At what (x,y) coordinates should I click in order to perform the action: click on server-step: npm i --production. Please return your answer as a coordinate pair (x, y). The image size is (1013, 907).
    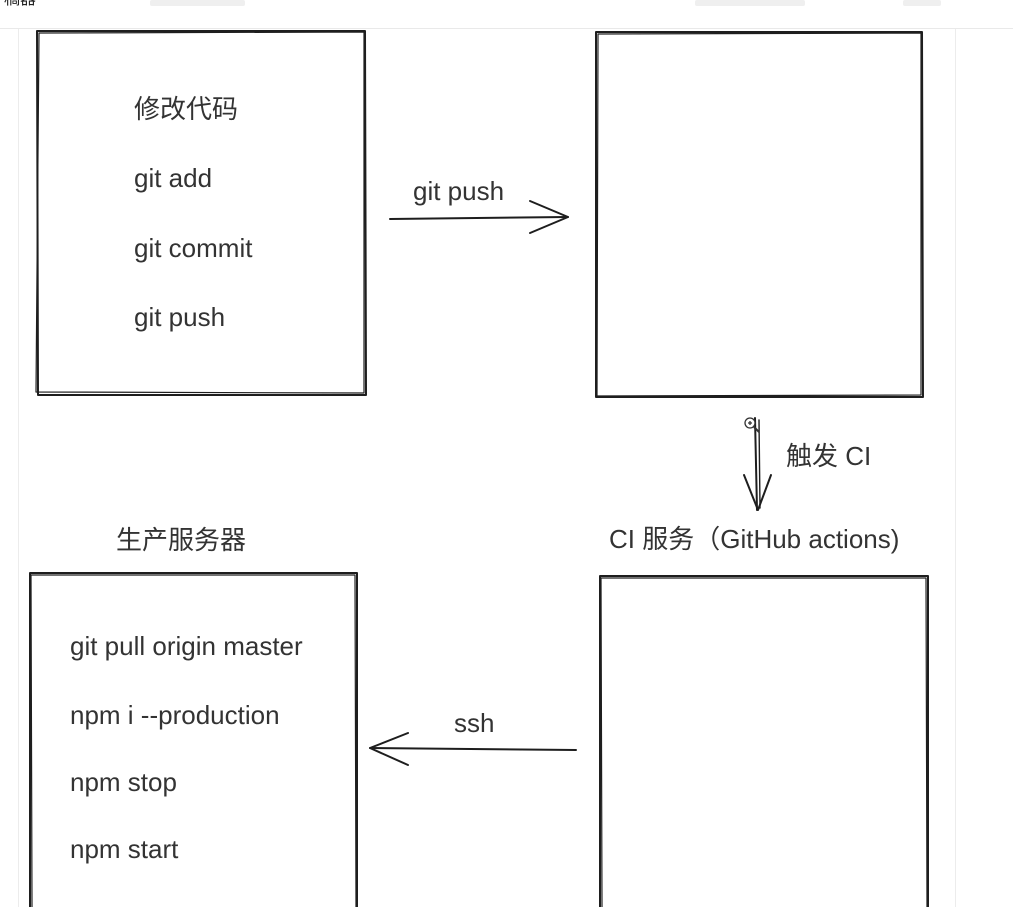
    Looking at the image, I should click on (175, 715).